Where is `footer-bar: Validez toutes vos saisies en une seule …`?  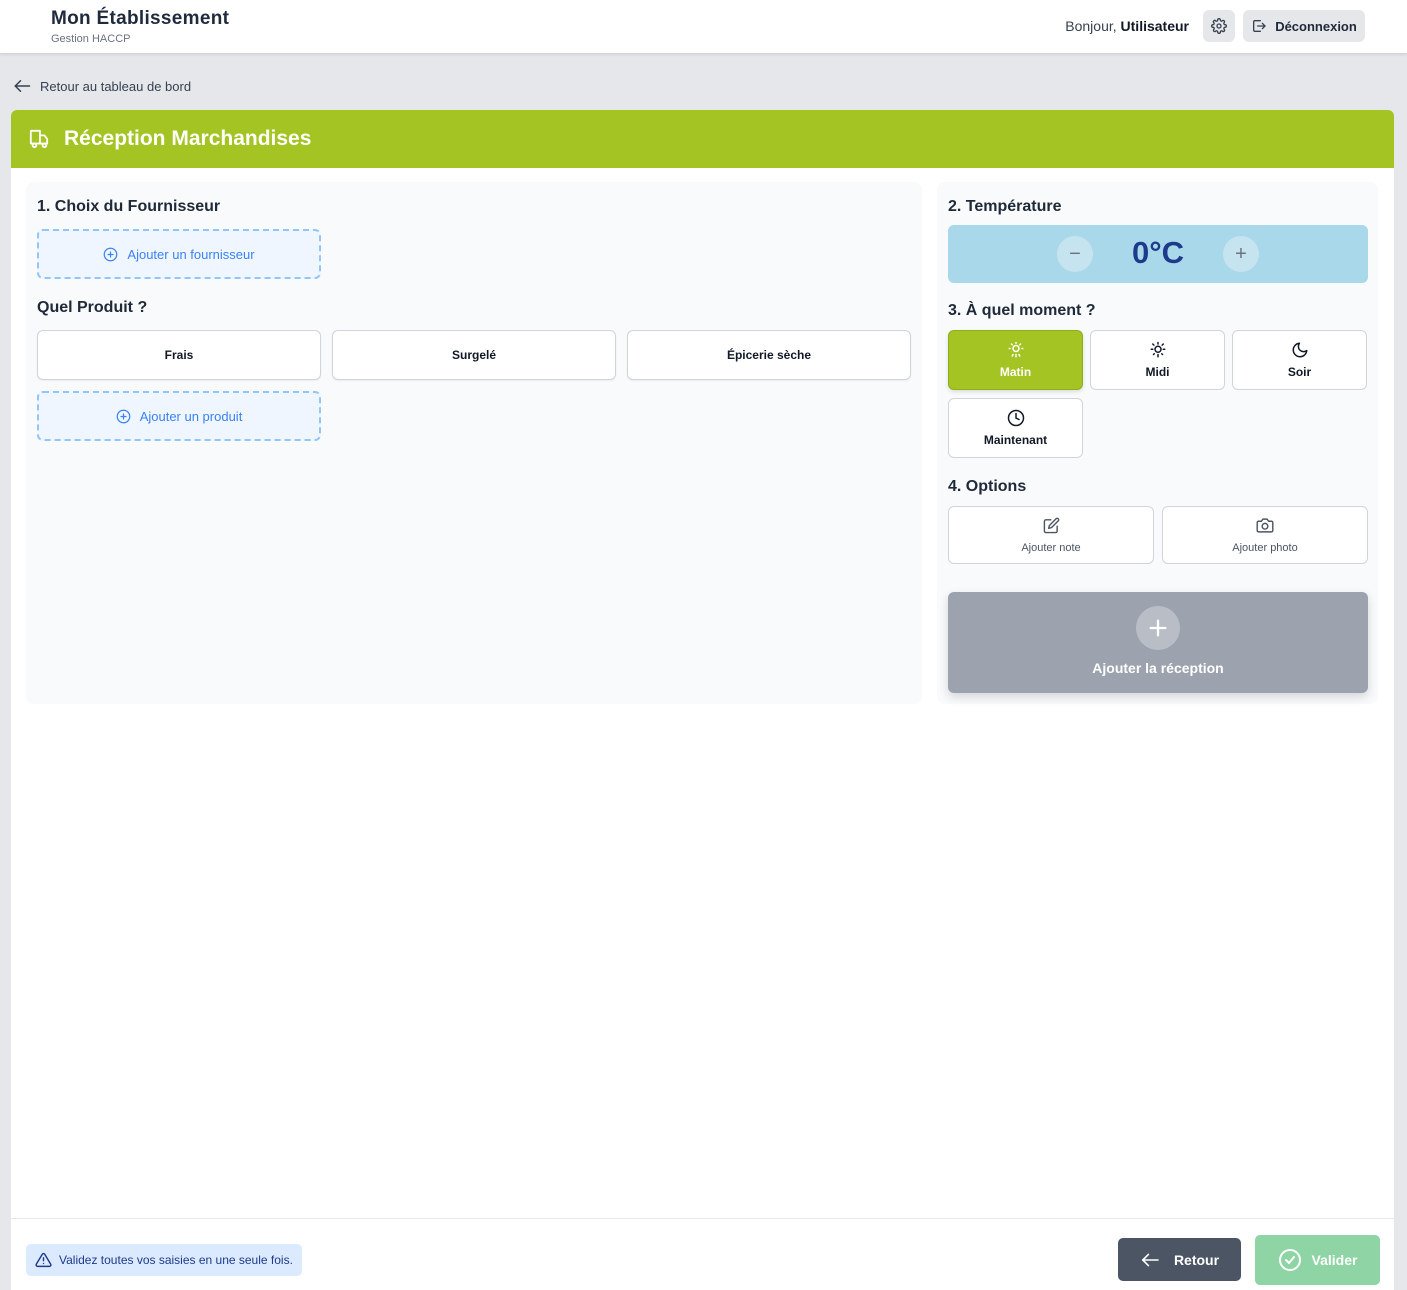 footer-bar: Validez toutes vos saisies en une seule … is located at coordinates (702, 1254).